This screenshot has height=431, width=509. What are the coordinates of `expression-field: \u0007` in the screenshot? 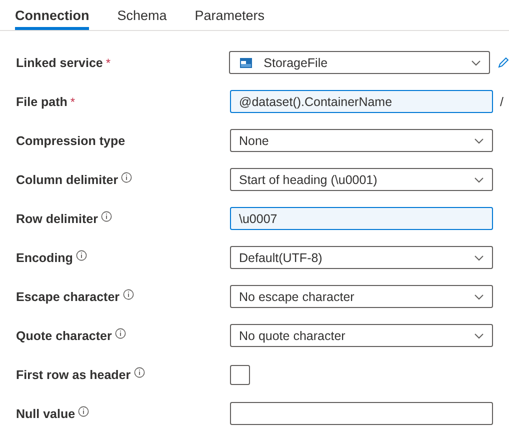 It's located at (361, 218).